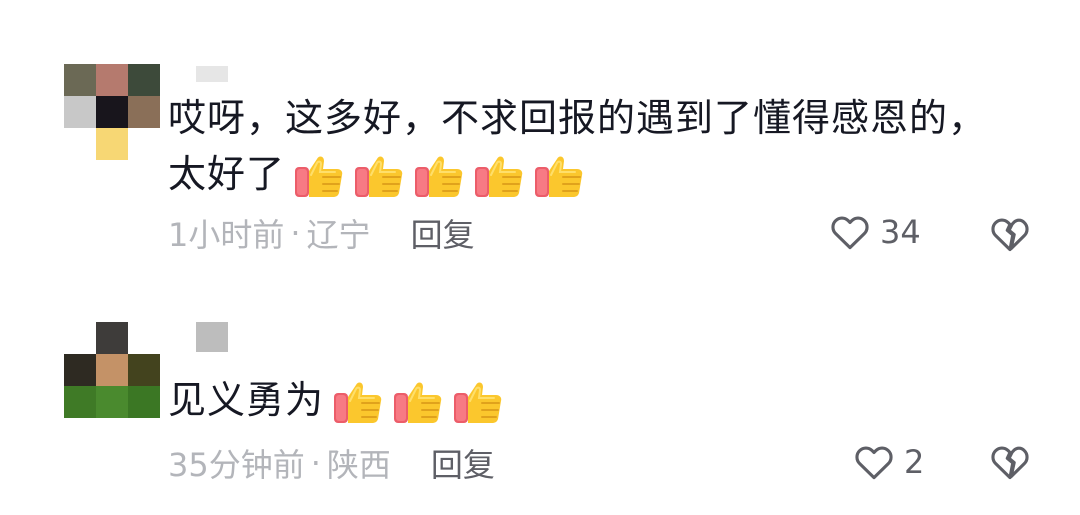  I want to click on like-count: 2, so click(914, 462).